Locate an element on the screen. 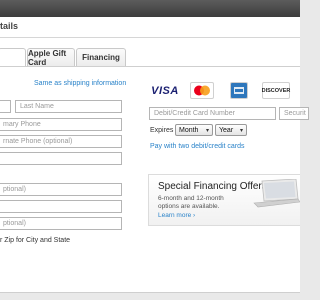 This screenshot has height=300, width=320. tab-financing: Financing is located at coordinates (101, 57).